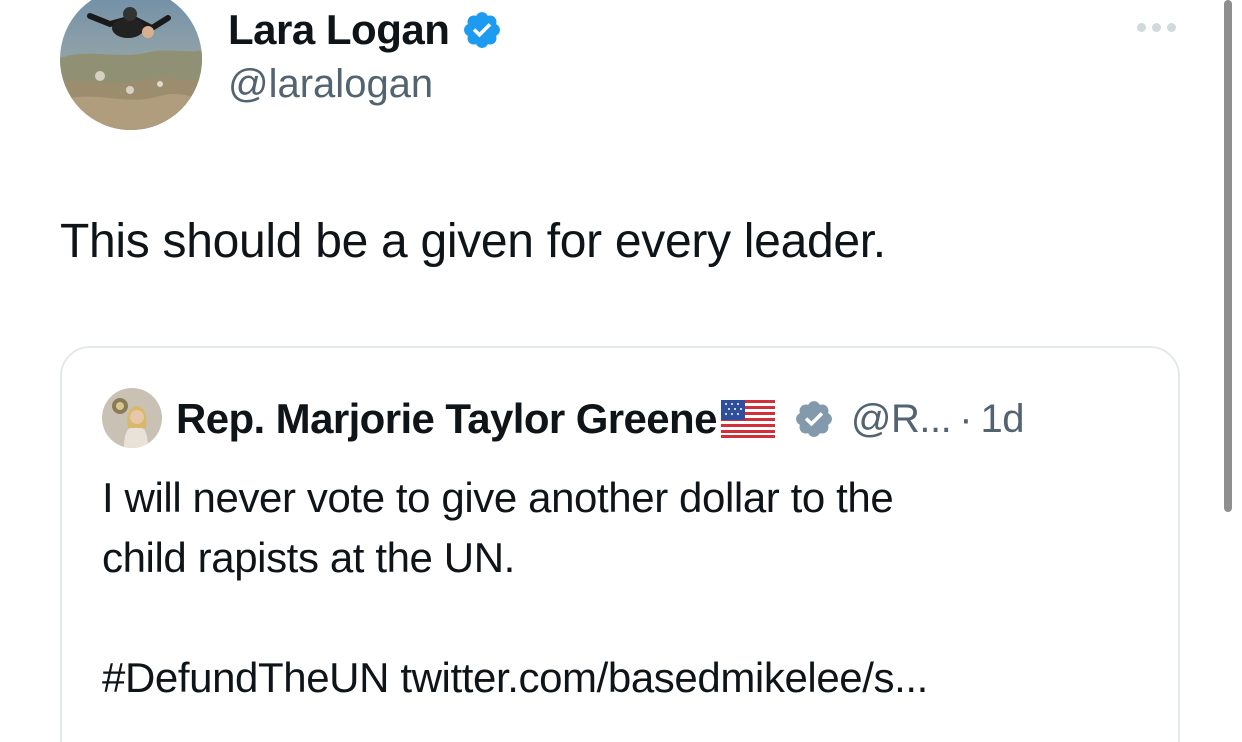 This screenshot has width=1242, height=742. What do you see at coordinates (245, 677) in the screenshot?
I see `hashtag-link: #DefundTheUN` at bounding box center [245, 677].